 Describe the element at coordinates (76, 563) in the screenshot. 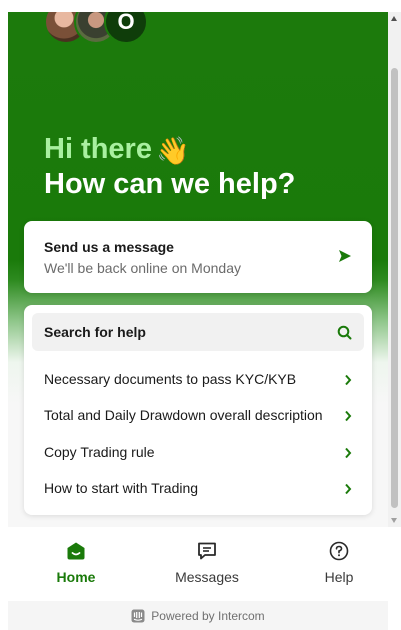

I see `nav-home: Home` at that location.